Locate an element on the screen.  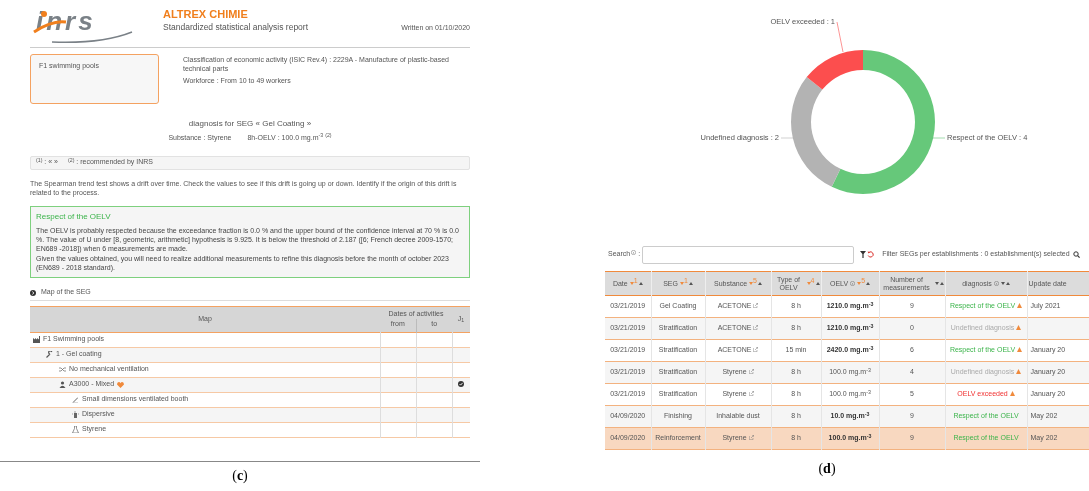
search-icon is located at coordinates (1076, 254).